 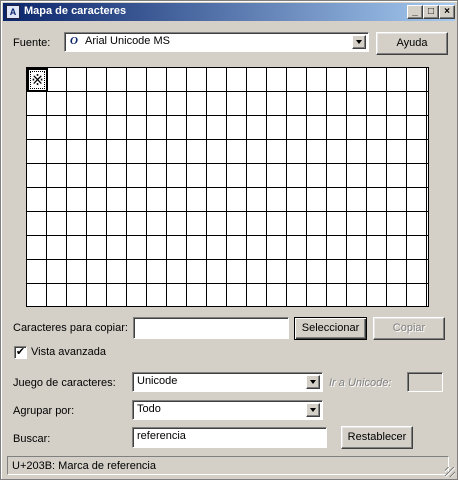 What do you see at coordinates (450, 472) in the screenshot?
I see `resize-grip-icon` at bounding box center [450, 472].